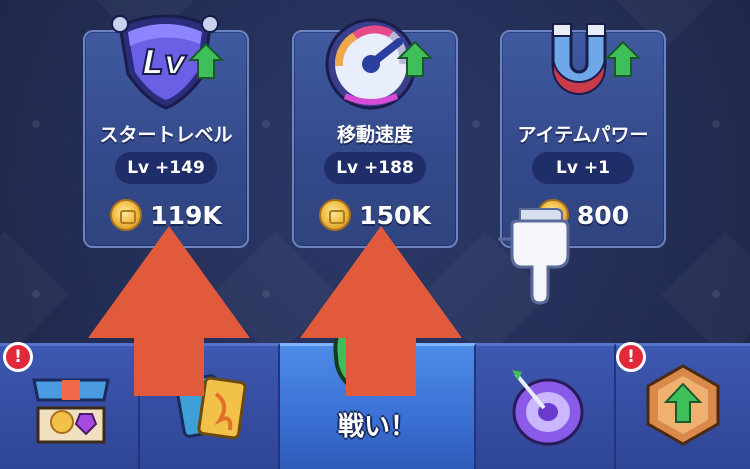 This screenshot has height=469, width=750. I want to click on upgrade-badge-icon, so click(683, 405).